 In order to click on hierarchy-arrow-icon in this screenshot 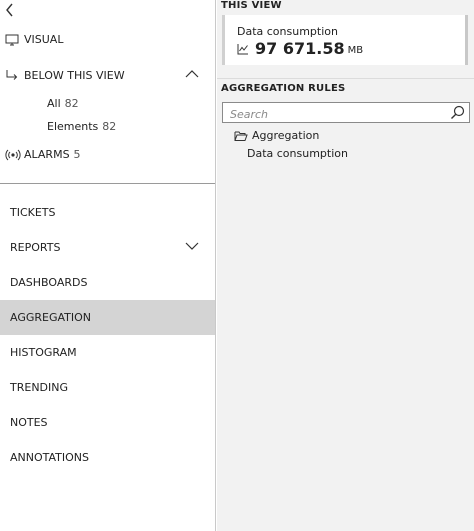, I will do `click(12, 75)`.